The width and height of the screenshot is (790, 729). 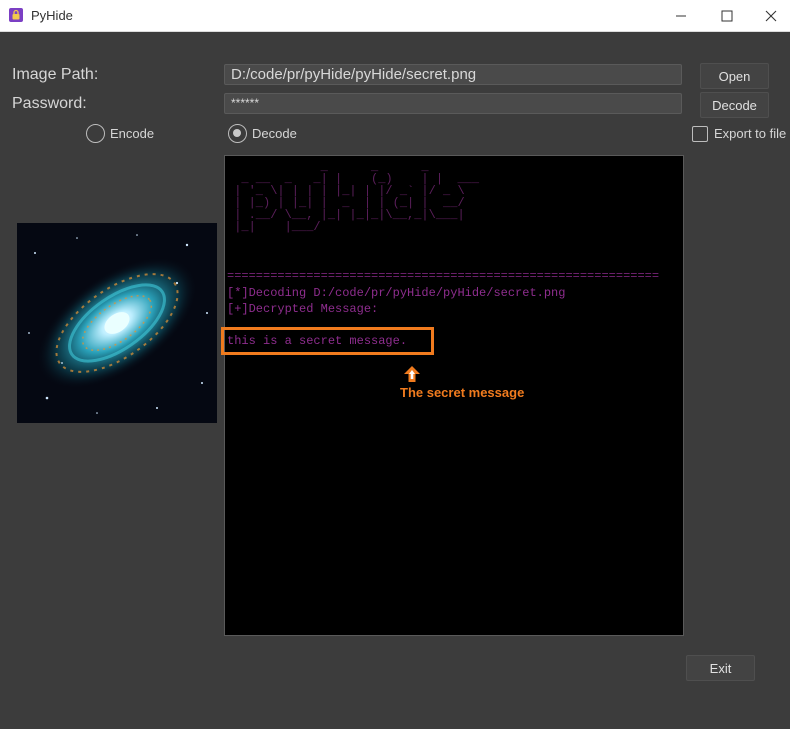 I want to click on radio-selected-dot, so click(x=237, y=133).